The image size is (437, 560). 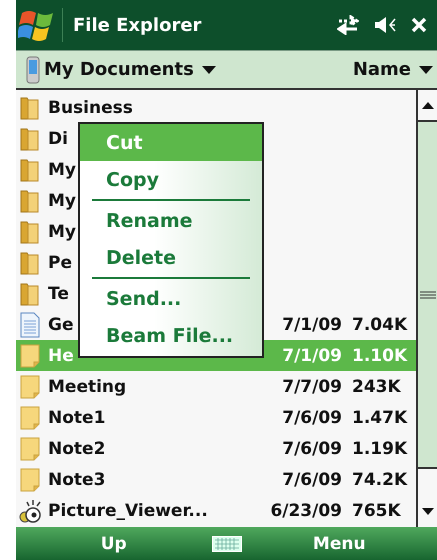 I want to click on file-name: Pe, so click(x=60, y=262).